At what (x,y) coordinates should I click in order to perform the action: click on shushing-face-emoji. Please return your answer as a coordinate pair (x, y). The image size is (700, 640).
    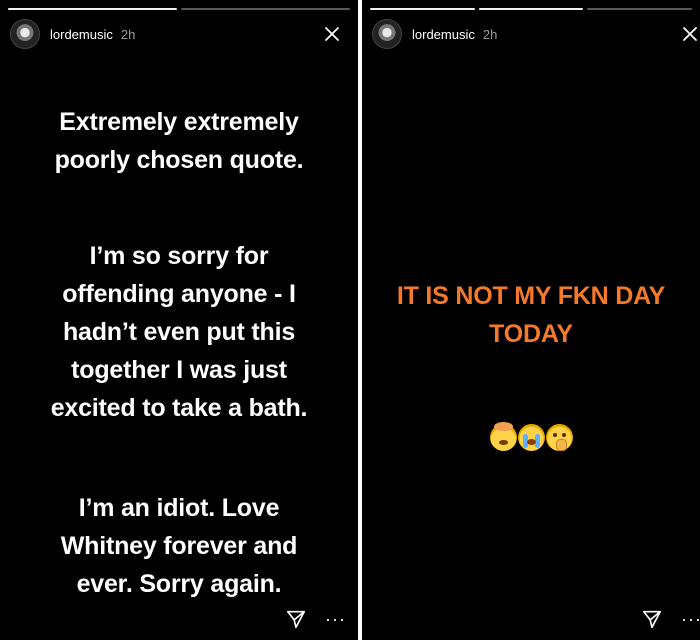
    Looking at the image, I should click on (559, 437).